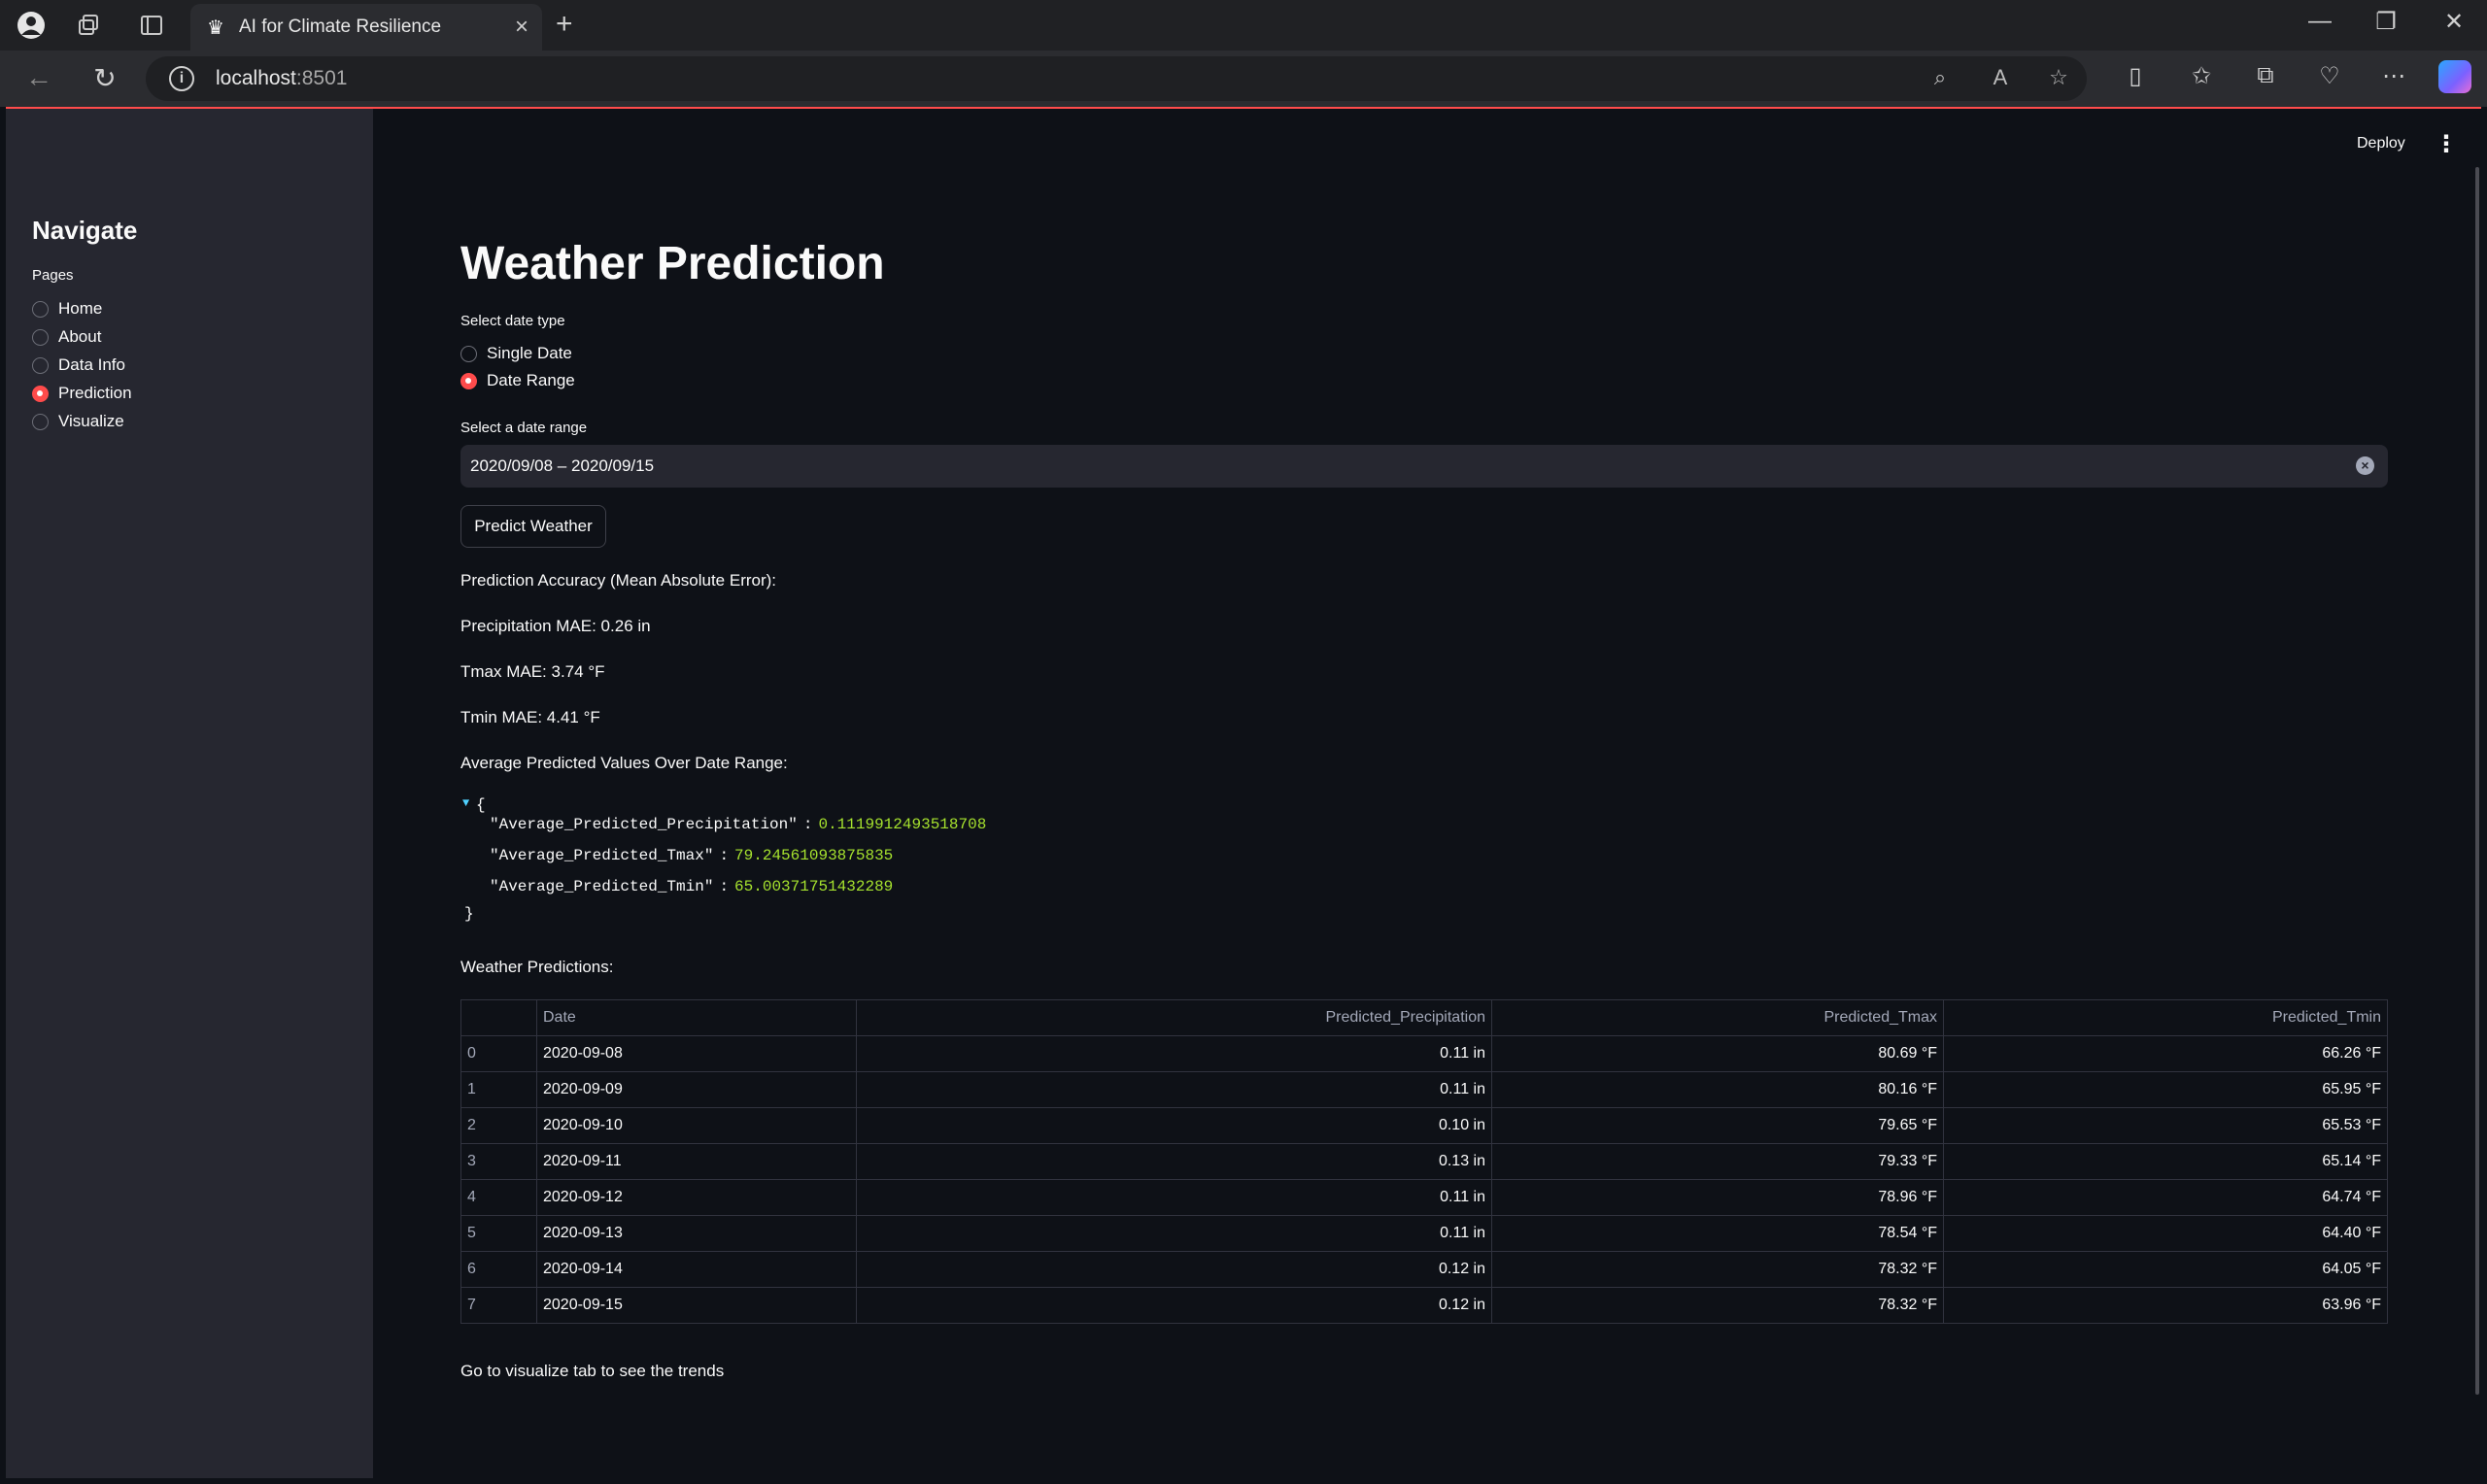  What do you see at coordinates (1116, 78) in the screenshot?
I see `url-bar: i localhost:8501 ⌕ A ☆` at bounding box center [1116, 78].